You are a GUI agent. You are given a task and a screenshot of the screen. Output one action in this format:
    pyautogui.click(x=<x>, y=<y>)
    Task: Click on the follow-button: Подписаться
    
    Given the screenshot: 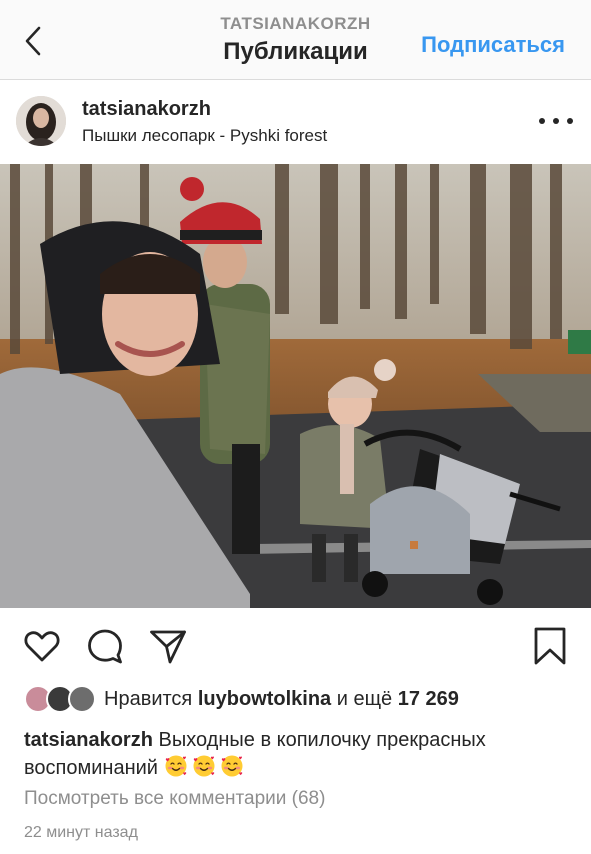 What is the action you would take?
    pyautogui.click(x=493, y=45)
    